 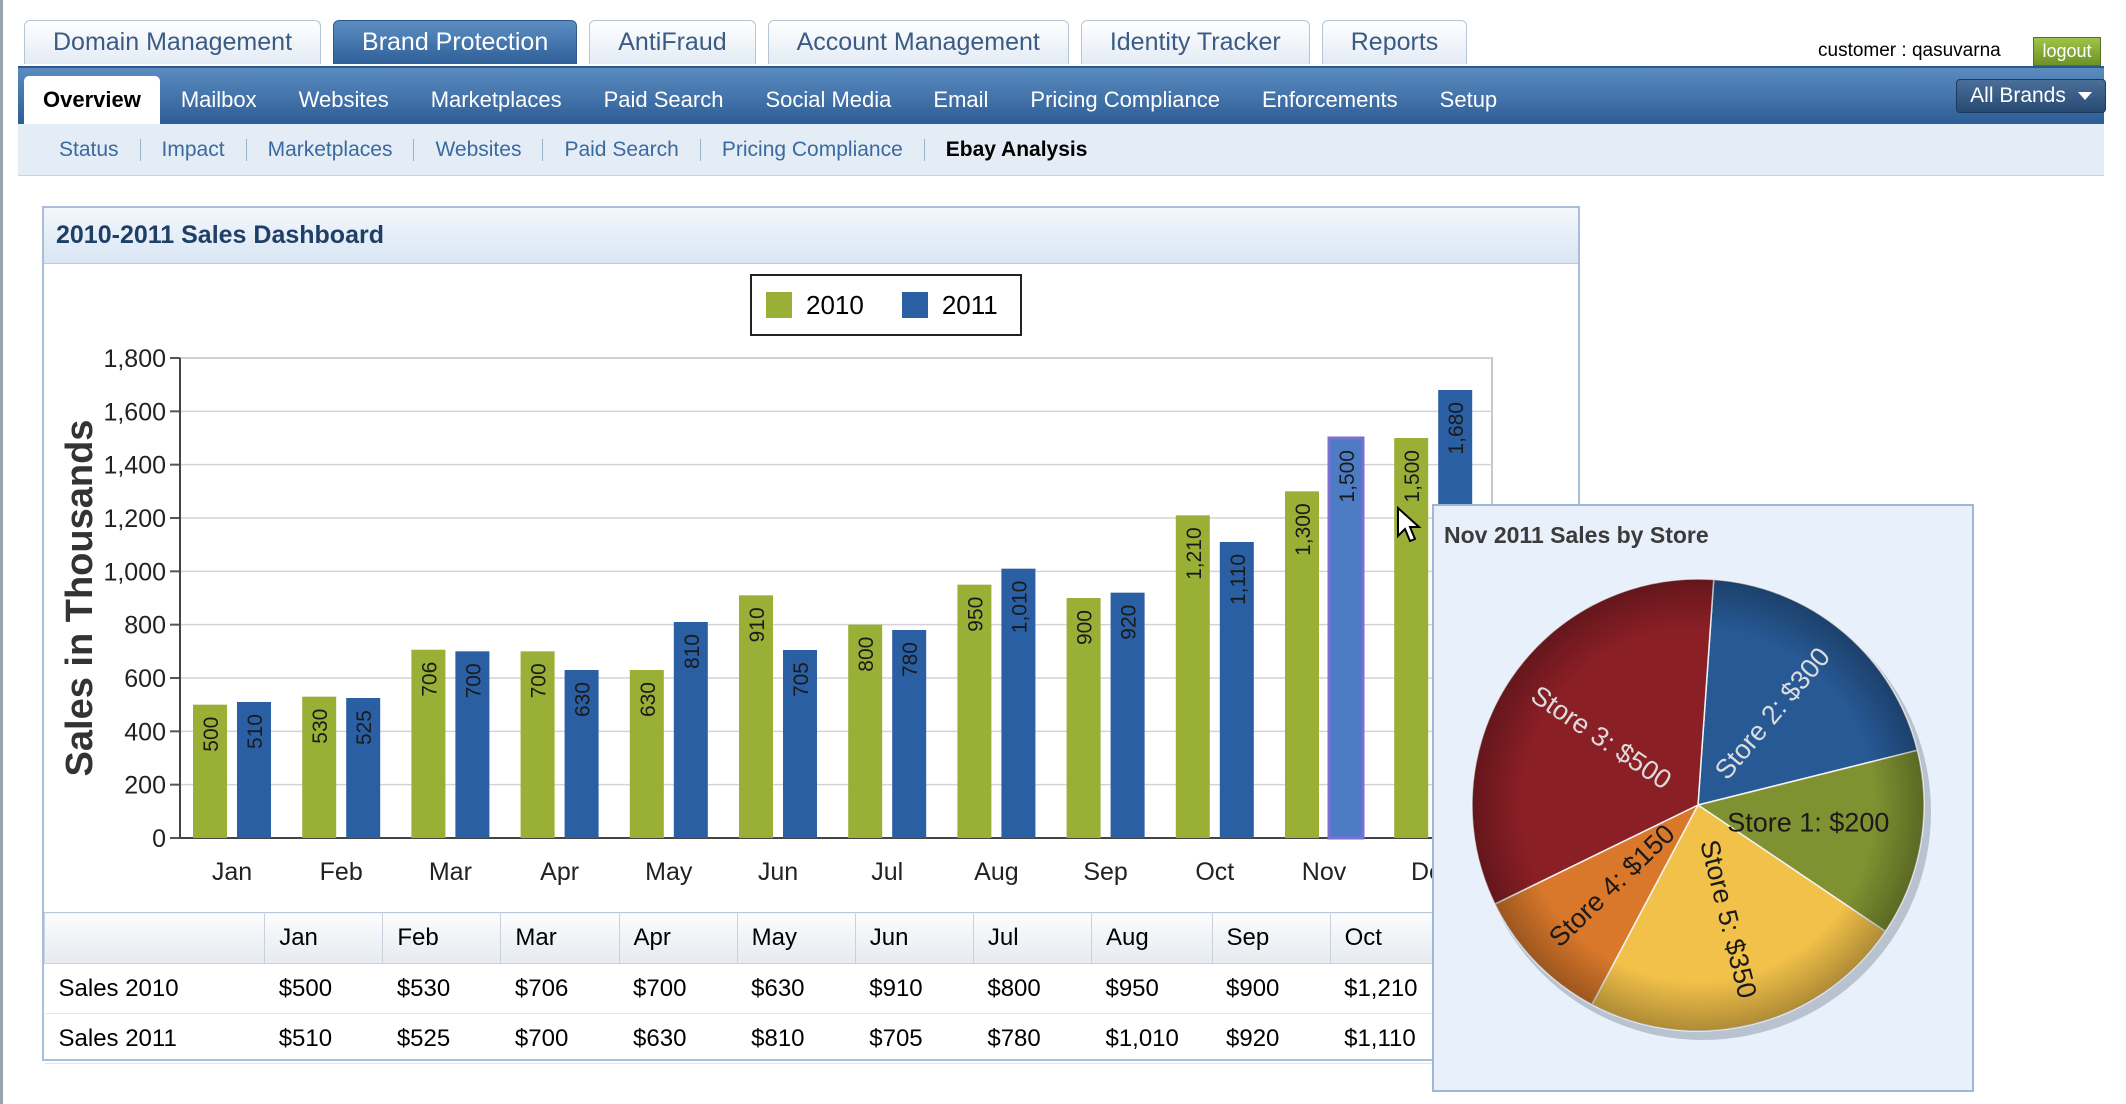 I want to click on x-tick-label: Apr, so click(x=559, y=872).